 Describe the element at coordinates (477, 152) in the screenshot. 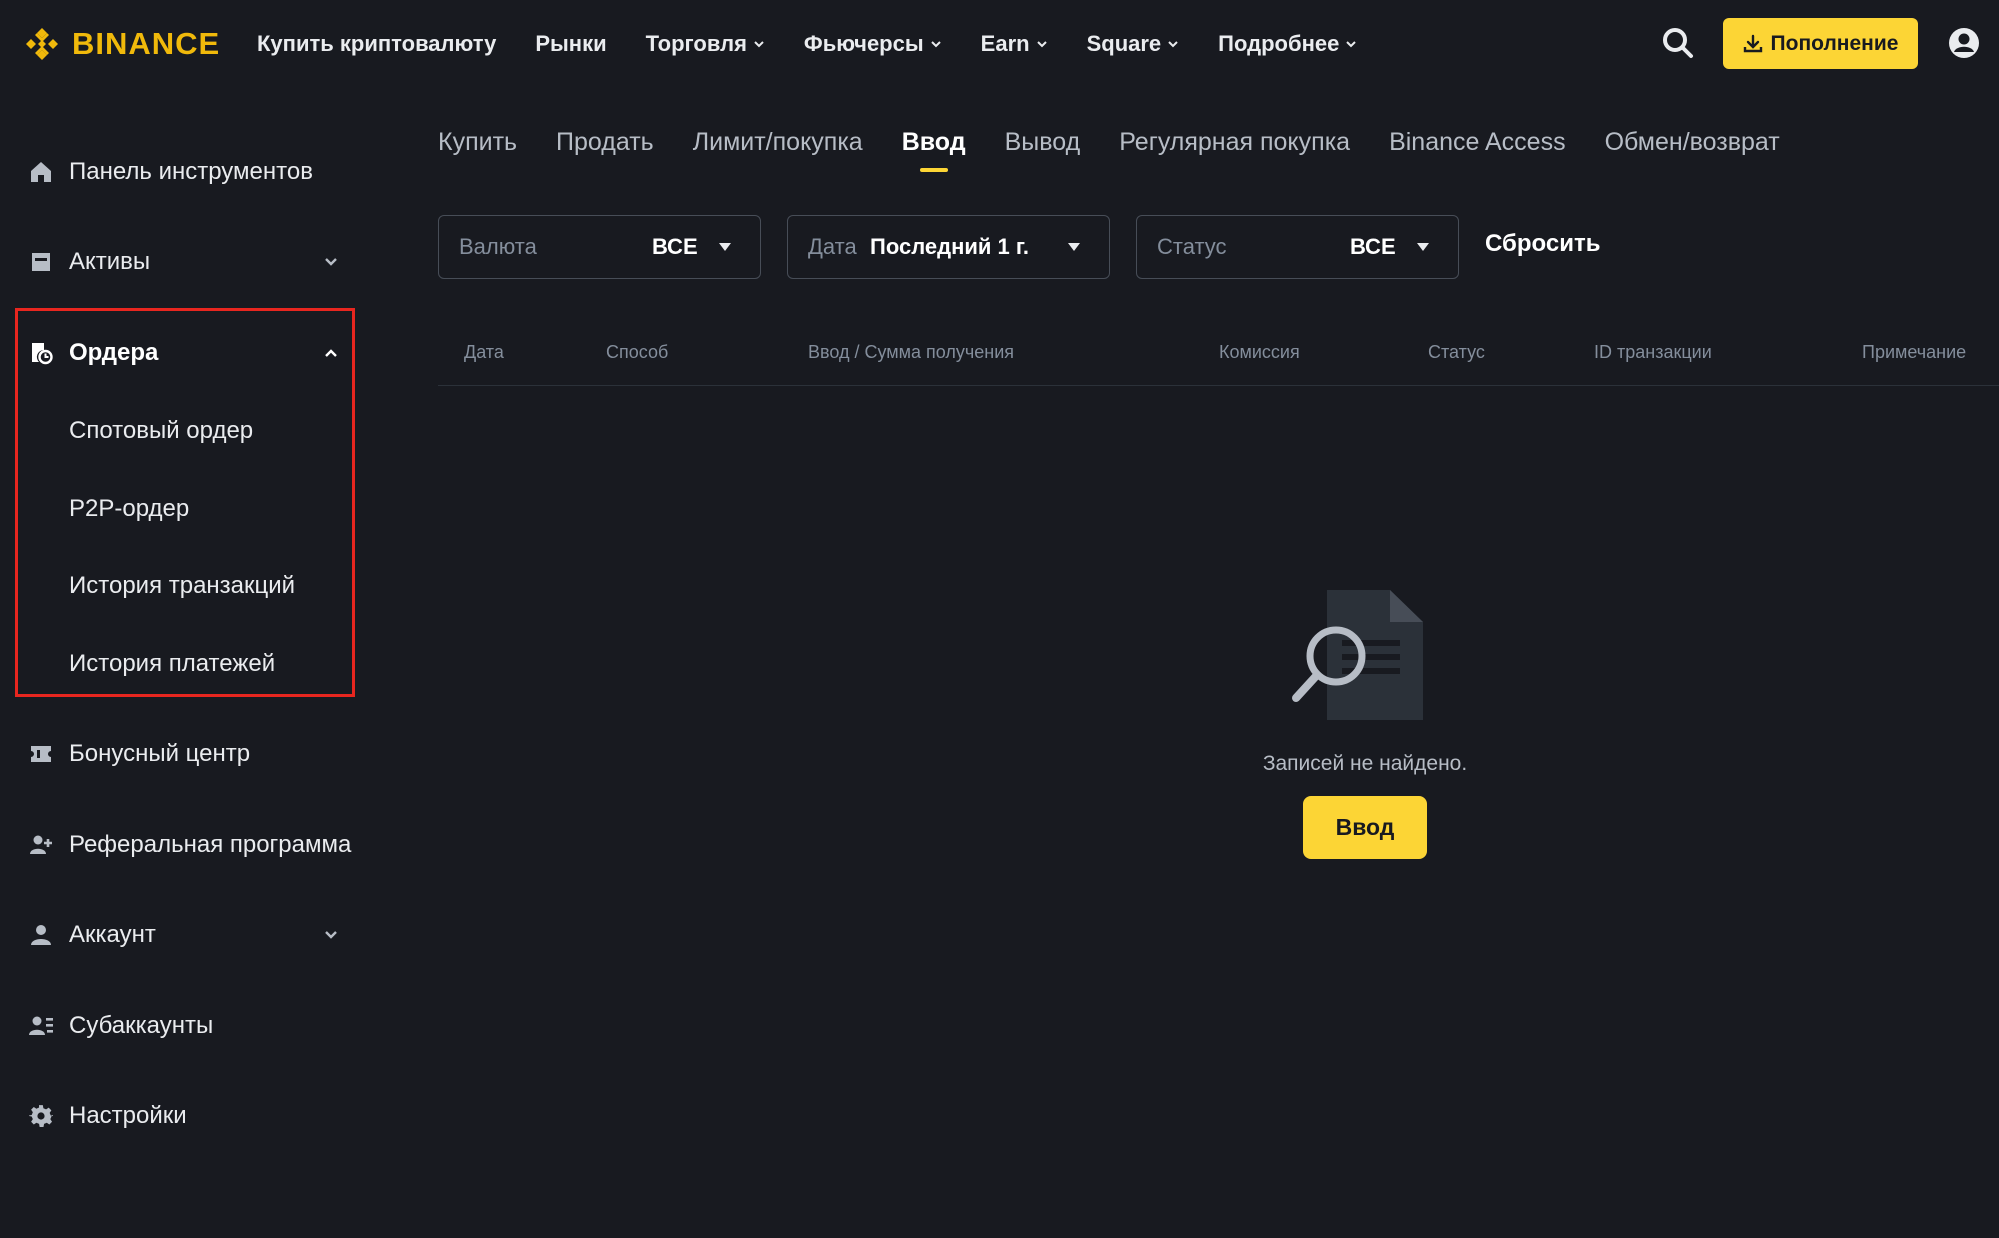

I see `tab-buy: Купить` at that location.